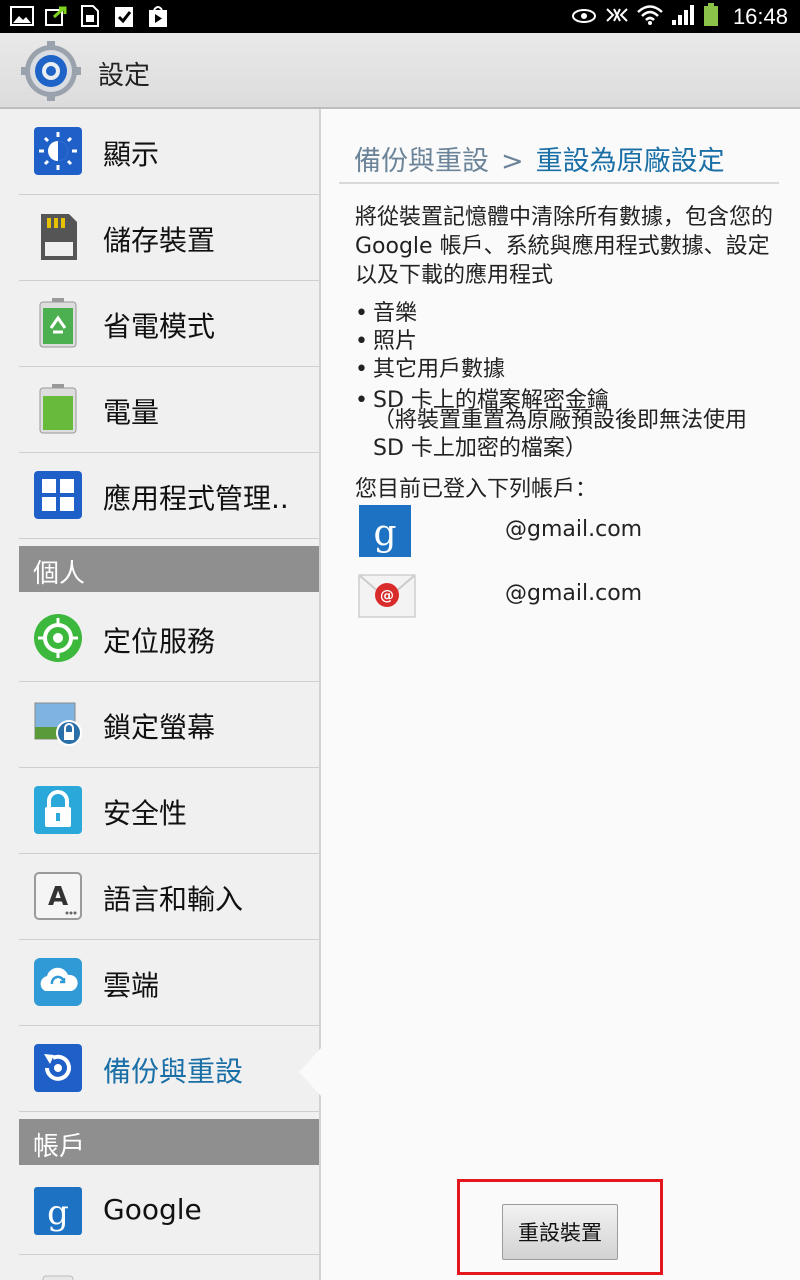 The image size is (800, 1280). What do you see at coordinates (131, 154) in the screenshot?
I see `sidebar-item-label: 顯示` at bounding box center [131, 154].